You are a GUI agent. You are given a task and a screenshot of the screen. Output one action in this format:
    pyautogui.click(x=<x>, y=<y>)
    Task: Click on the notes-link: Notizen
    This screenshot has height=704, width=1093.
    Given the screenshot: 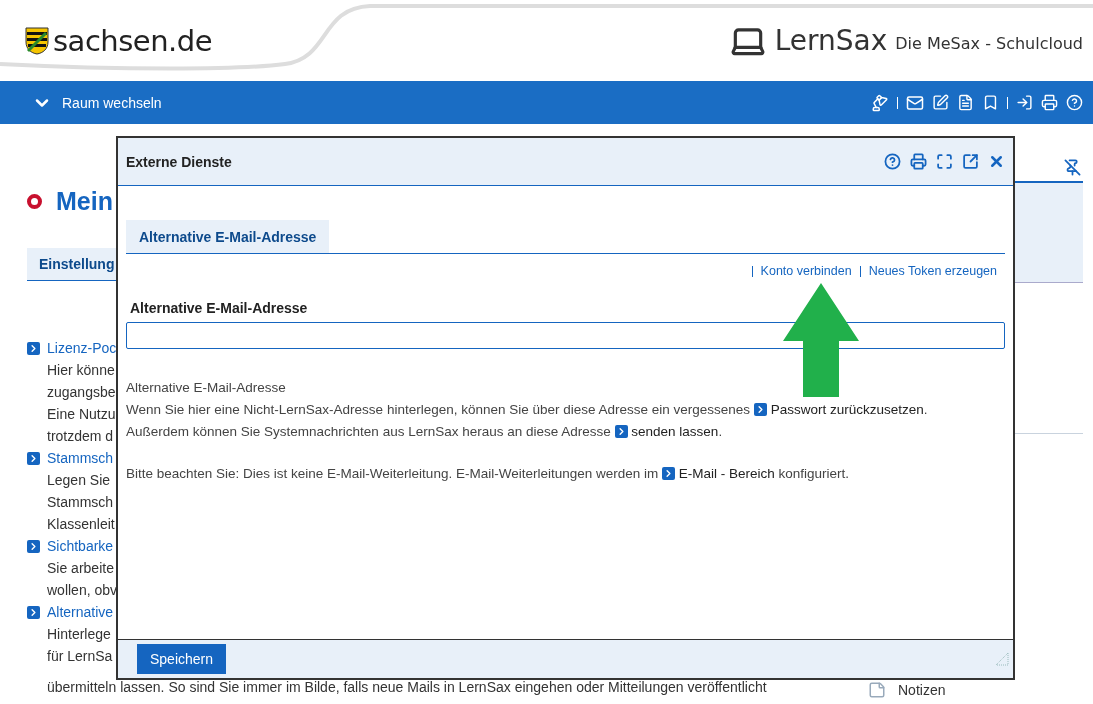 What is the action you would take?
    pyautogui.click(x=976, y=690)
    